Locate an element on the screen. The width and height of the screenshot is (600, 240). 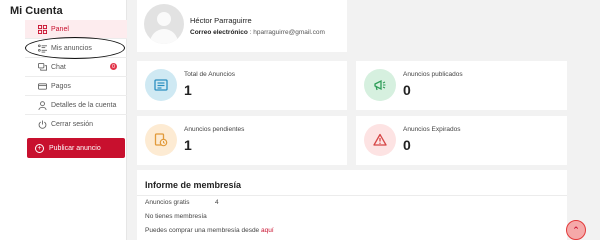
stat-card-pending: Anuncios pendientes 1 is located at coordinates (242, 140).